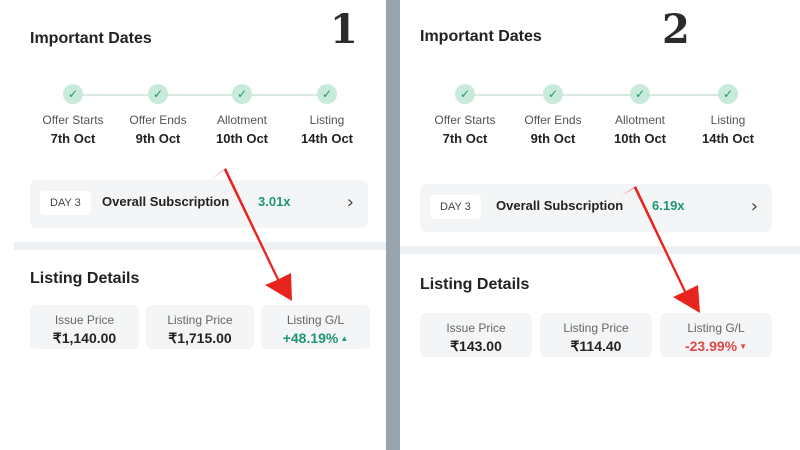 This screenshot has width=800, height=450. Describe the element at coordinates (676, 29) in the screenshot. I see `panel-number-badge: 2` at that location.